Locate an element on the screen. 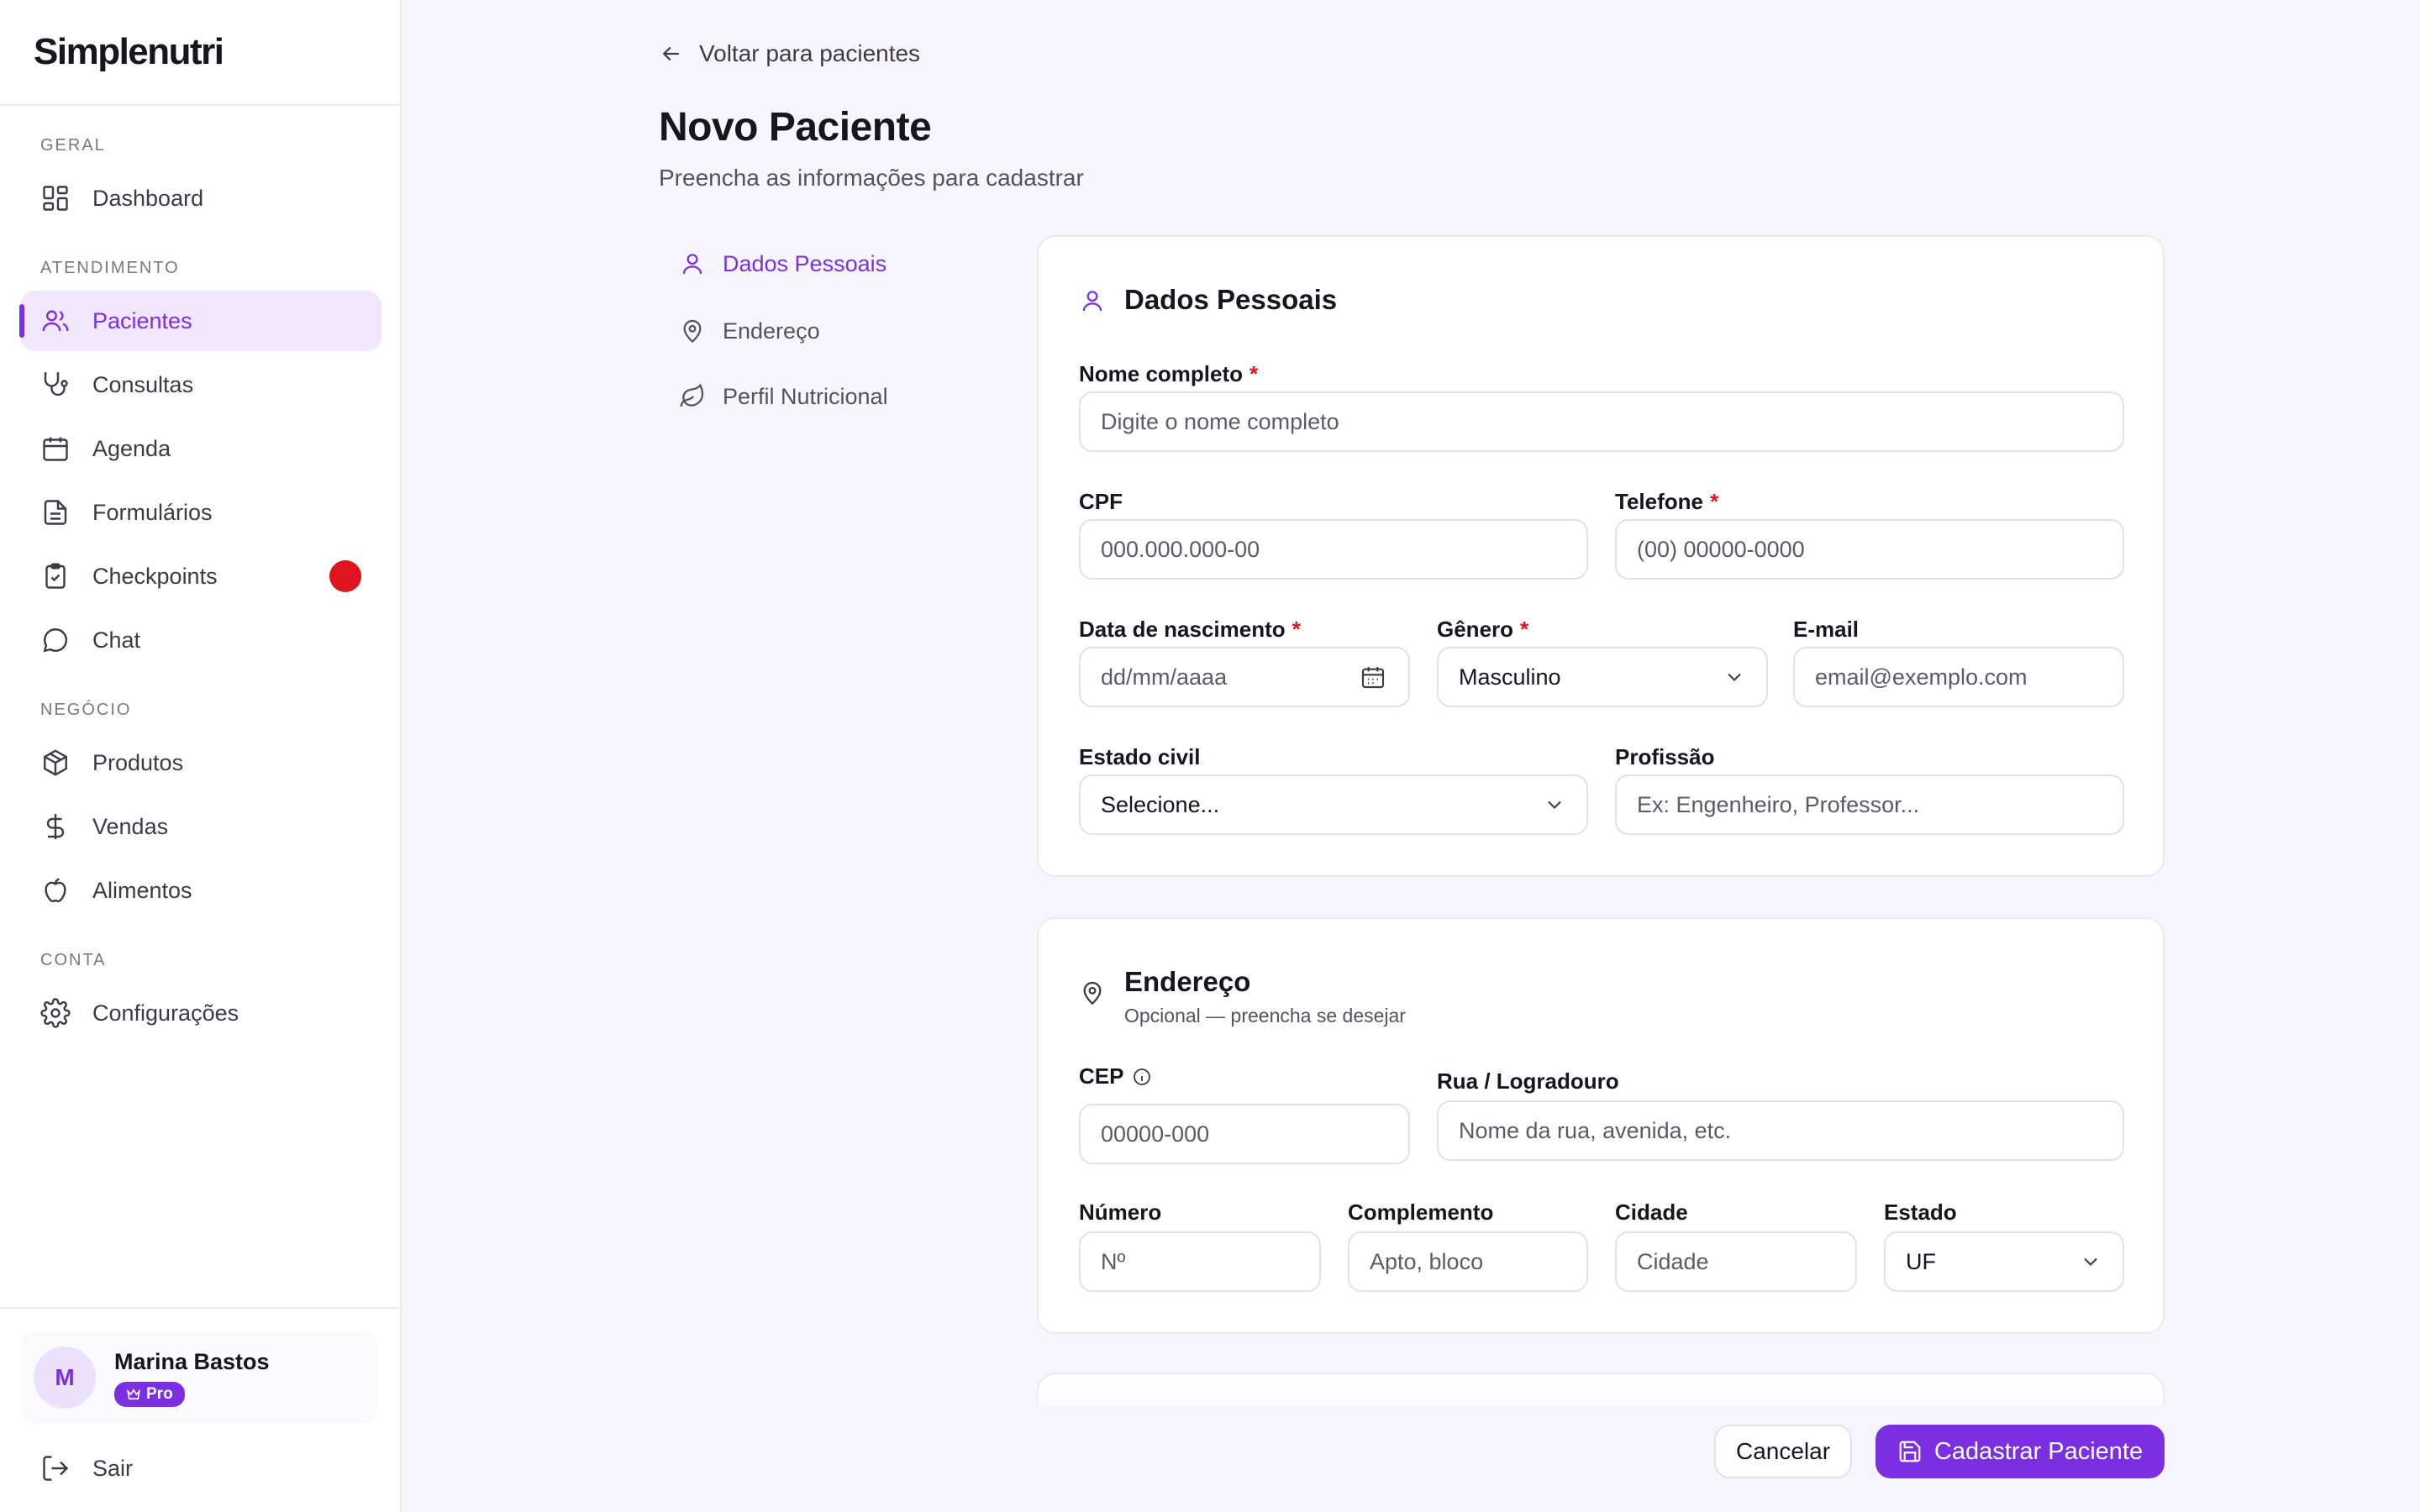  package-icon is located at coordinates (55, 762).